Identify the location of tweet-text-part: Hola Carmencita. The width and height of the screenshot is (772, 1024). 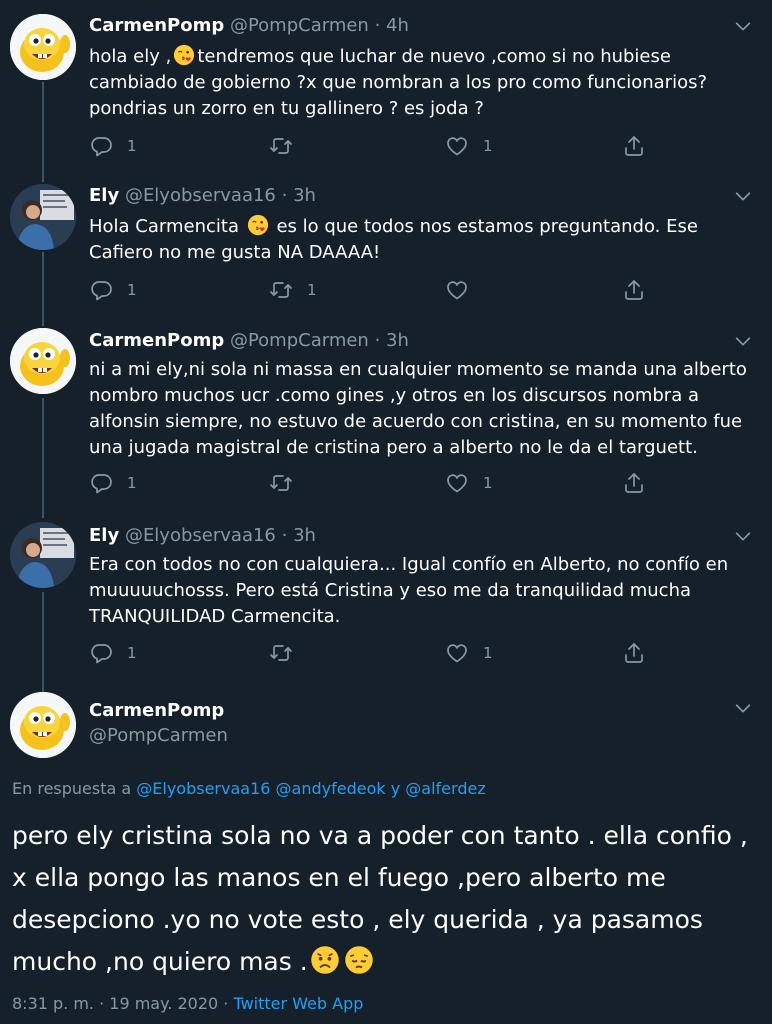
(167, 226).